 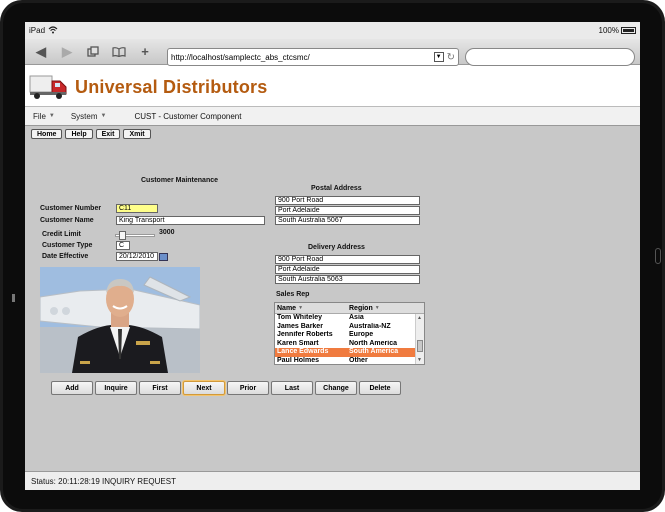 What do you see at coordinates (332, 87) in the screenshot?
I see `app-banner: Universal Distributors` at bounding box center [332, 87].